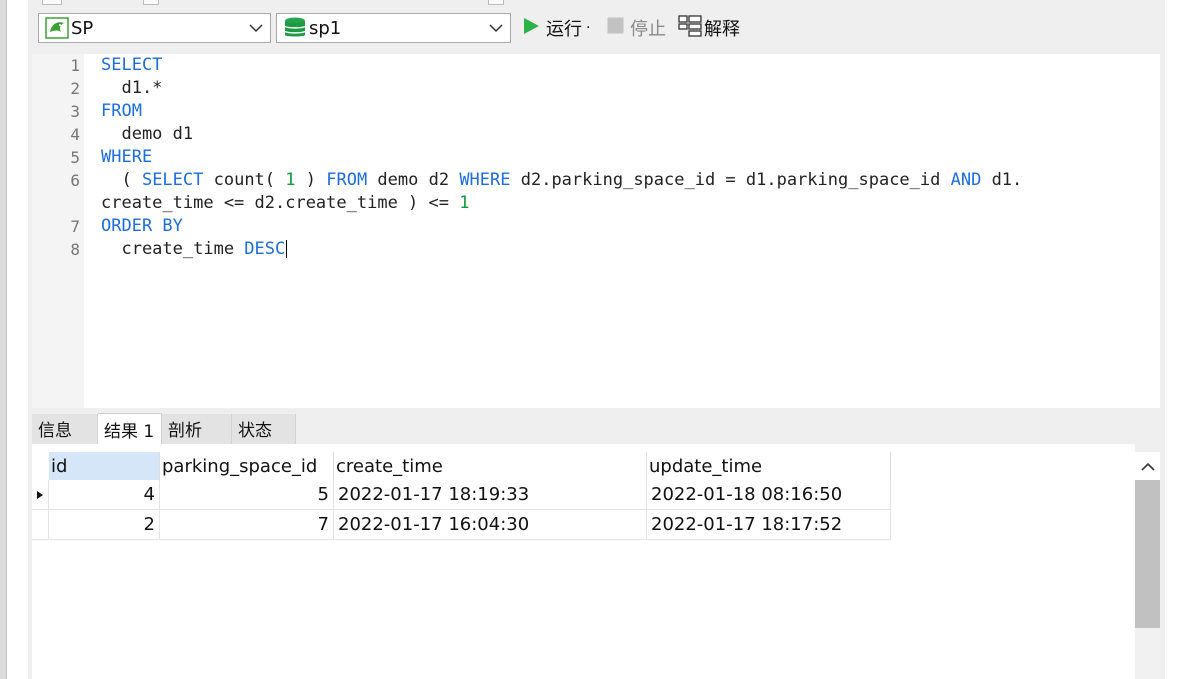 Image resolution: width=1183 pixels, height=679 pixels. I want to click on table-cell: 7, so click(247, 525).